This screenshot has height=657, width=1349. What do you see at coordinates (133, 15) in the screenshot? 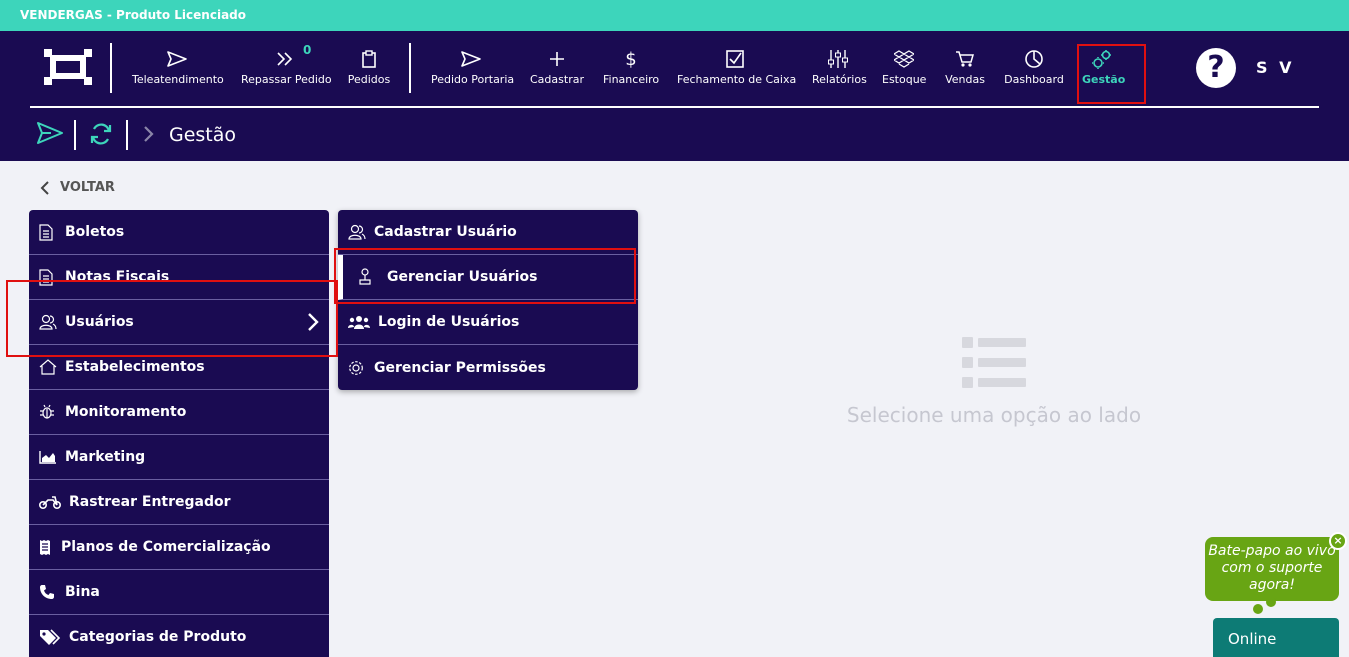
I see `license-title: VENDERGAS - Produto Licenciado` at bounding box center [133, 15].